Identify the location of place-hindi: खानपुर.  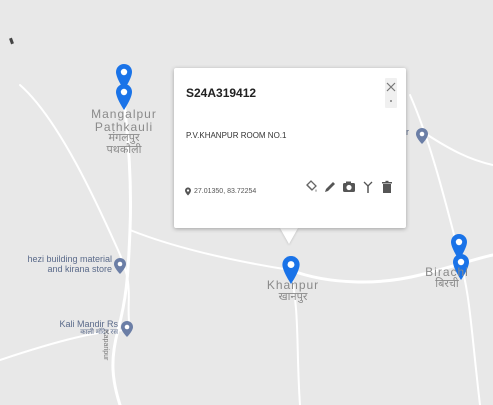
(293, 296).